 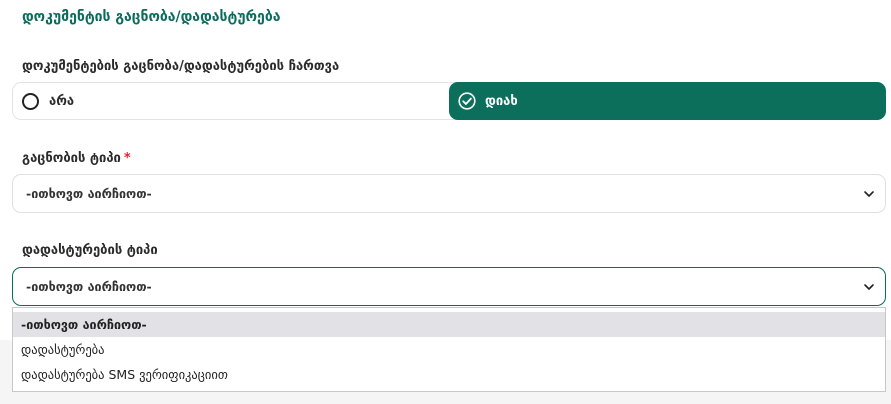 What do you see at coordinates (467, 101) in the screenshot?
I see `check-circle-icon` at bounding box center [467, 101].